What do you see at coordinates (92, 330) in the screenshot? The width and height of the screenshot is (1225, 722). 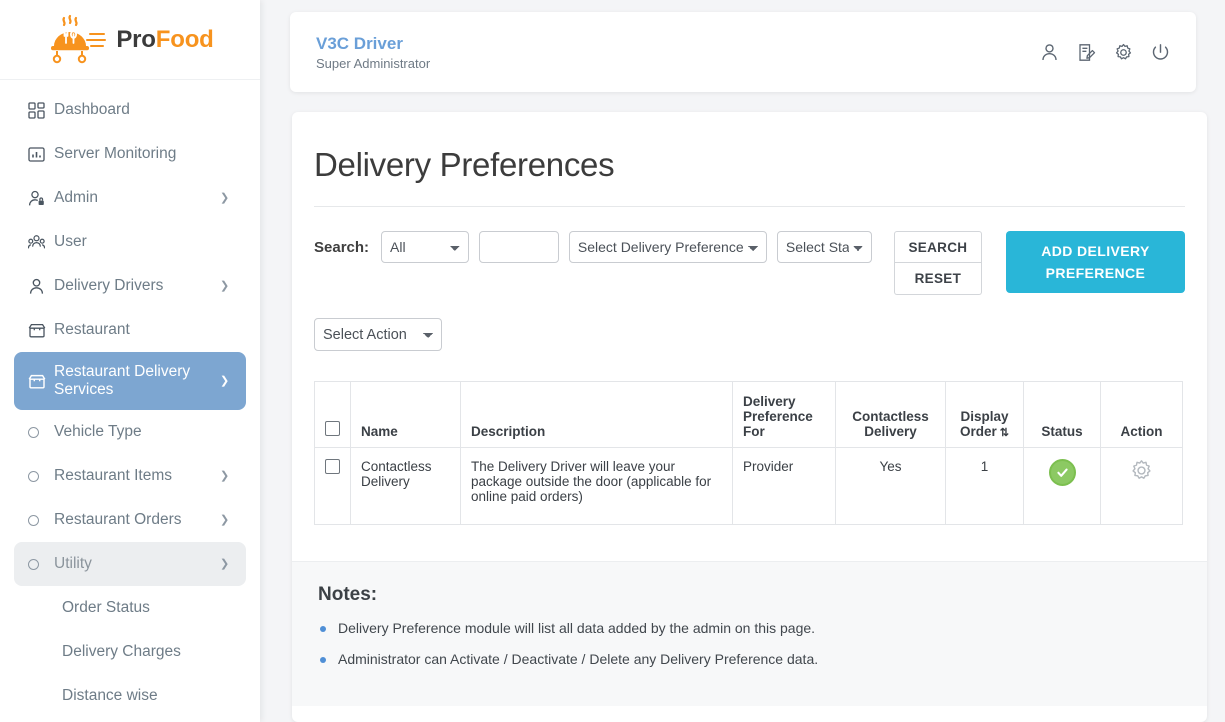 I see `sidebar-item-label: Restaurant` at bounding box center [92, 330].